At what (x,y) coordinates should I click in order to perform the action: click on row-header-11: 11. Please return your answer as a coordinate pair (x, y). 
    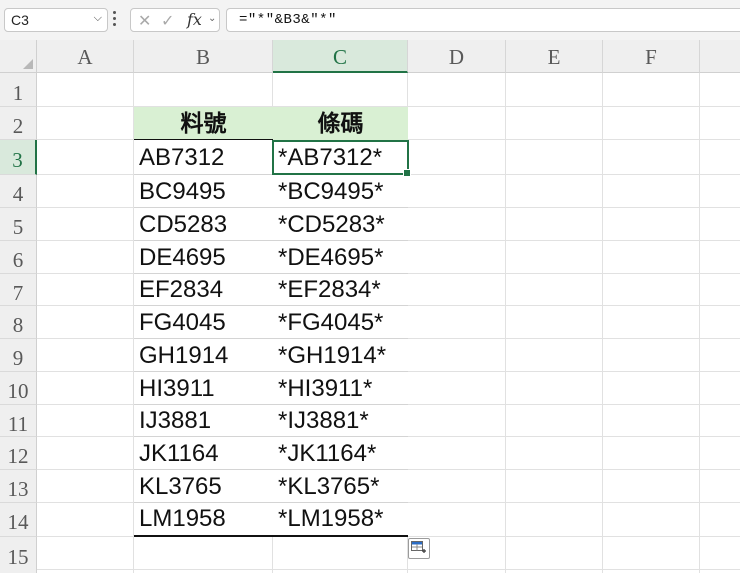
    Looking at the image, I should click on (18, 421).